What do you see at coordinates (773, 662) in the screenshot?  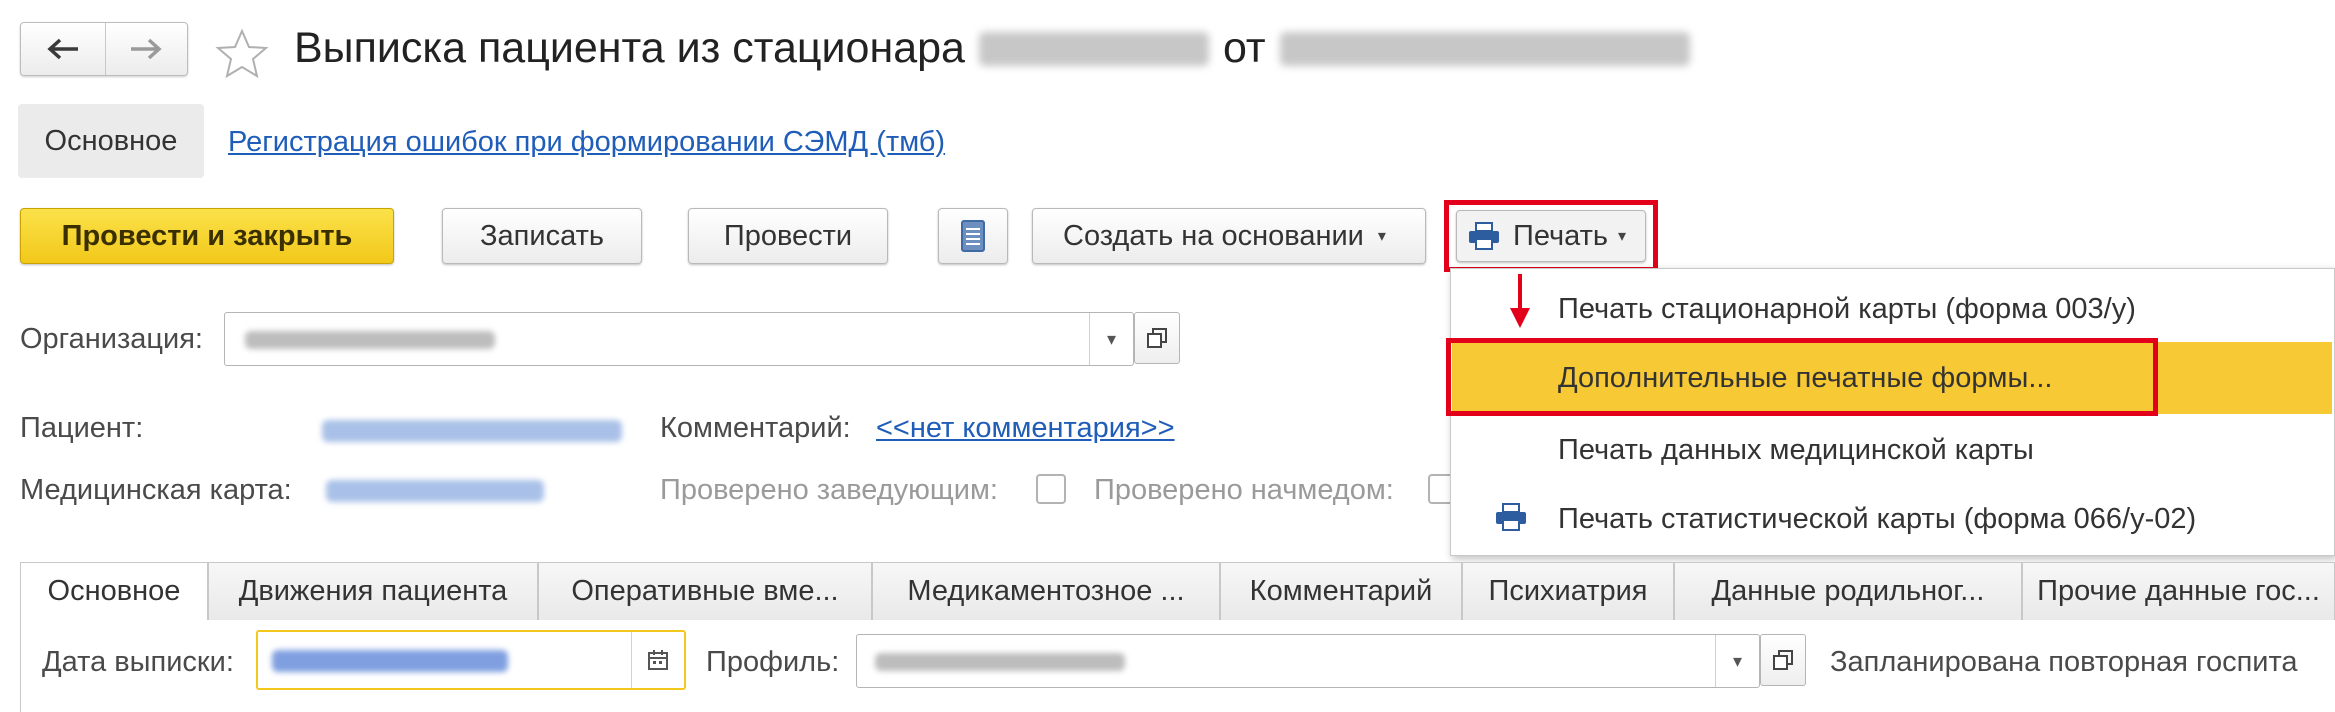 I see `profile-label: Профиль:` at bounding box center [773, 662].